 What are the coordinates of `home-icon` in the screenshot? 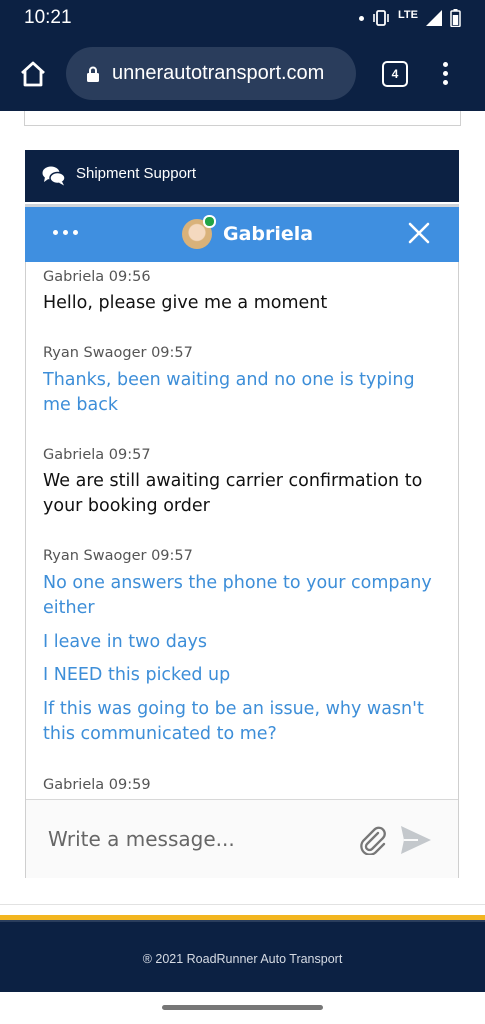 It's located at (33, 74).